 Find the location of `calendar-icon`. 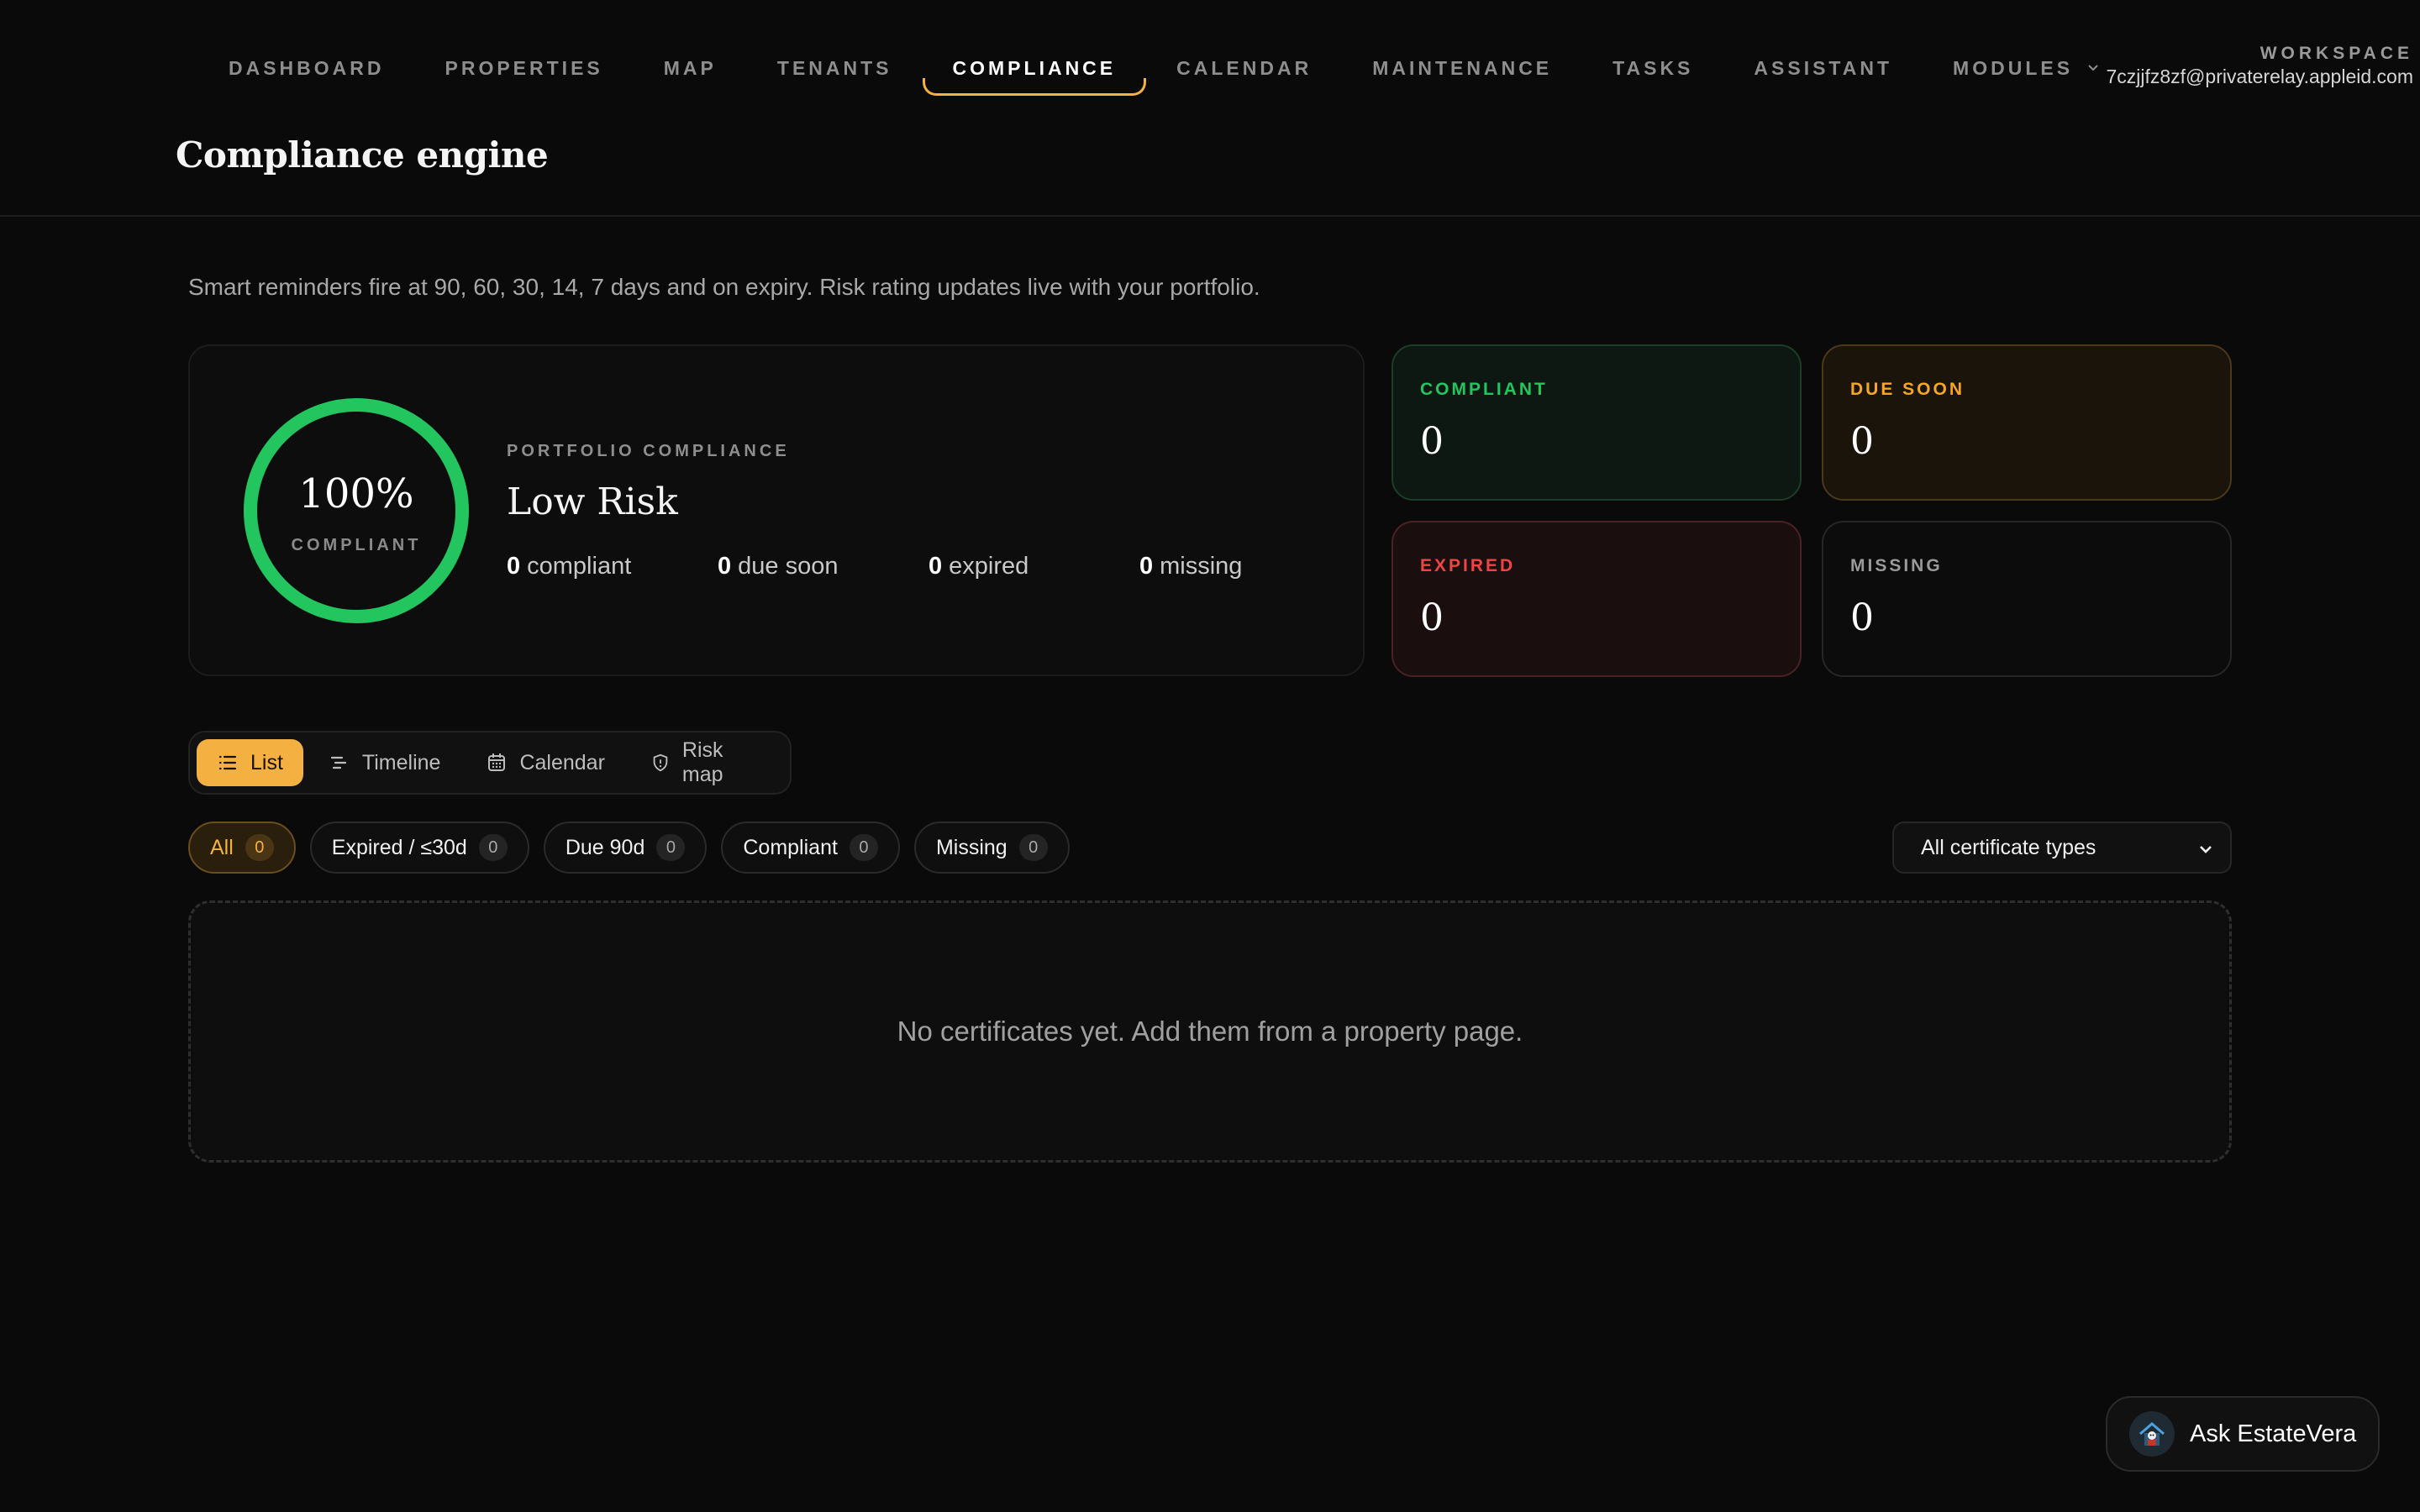

calendar-icon is located at coordinates (497, 762).